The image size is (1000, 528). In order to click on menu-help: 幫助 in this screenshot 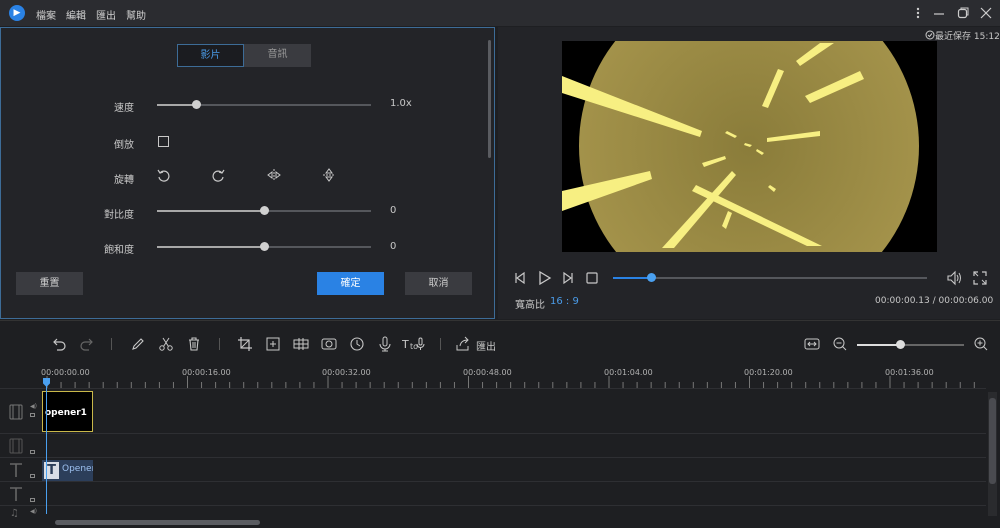, I will do `click(136, 14)`.